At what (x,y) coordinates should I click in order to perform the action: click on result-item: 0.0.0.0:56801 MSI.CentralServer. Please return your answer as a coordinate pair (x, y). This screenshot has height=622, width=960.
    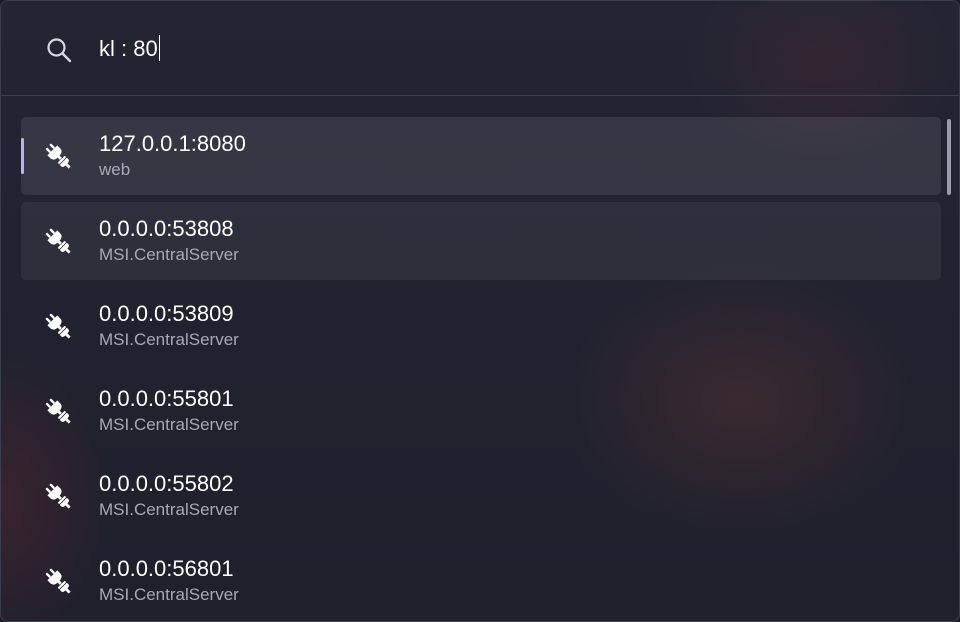
    Looking at the image, I should click on (481, 581).